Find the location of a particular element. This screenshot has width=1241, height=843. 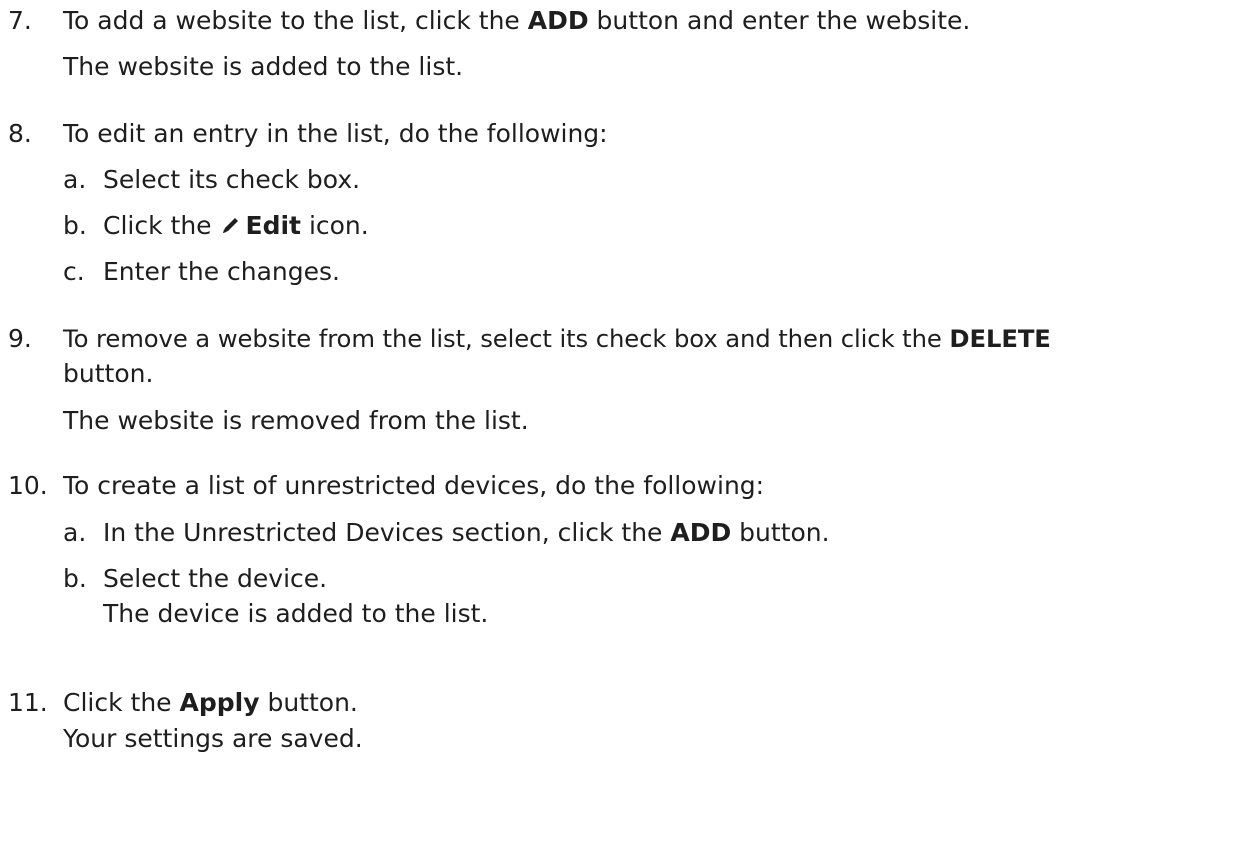

step-number: 9. is located at coordinates (20, 338).